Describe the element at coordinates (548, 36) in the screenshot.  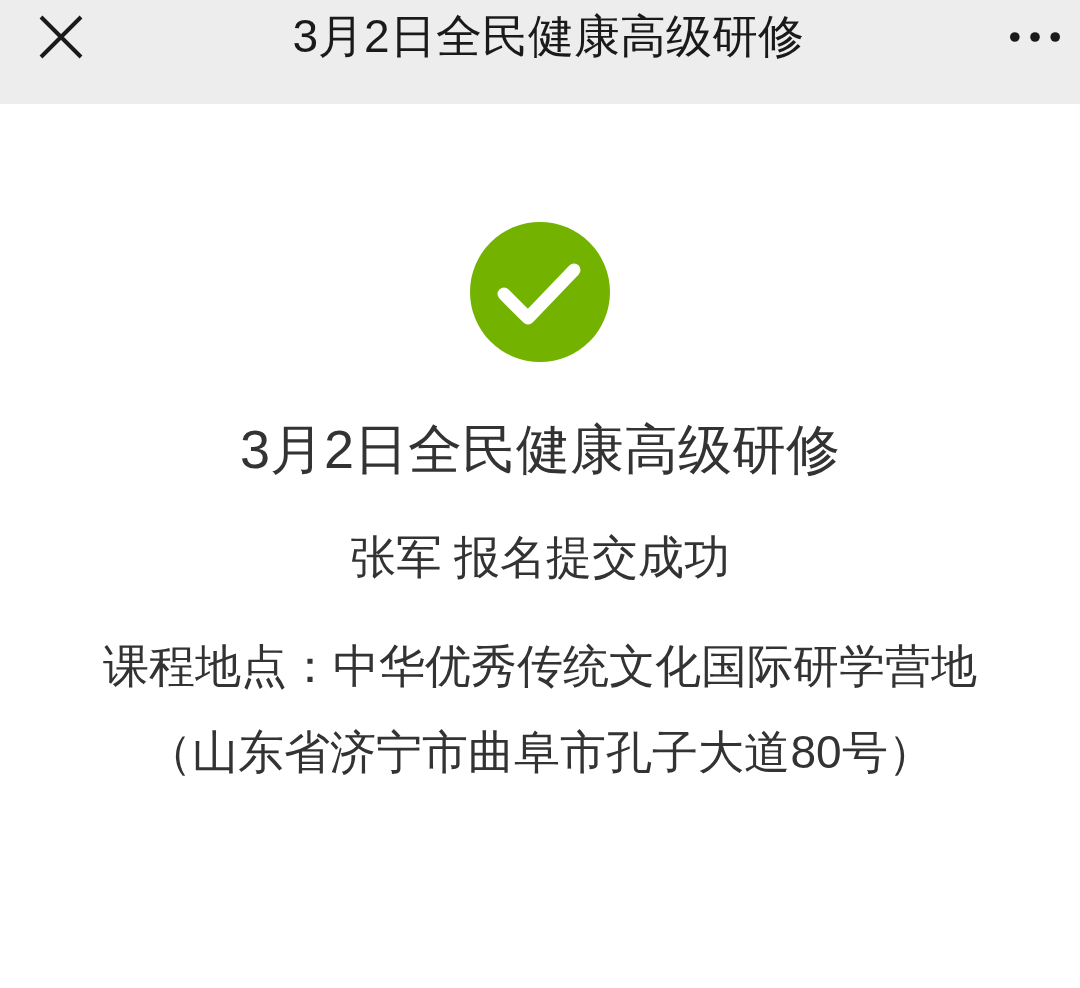
I see `window-title: 3月2日全民健康高级研修` at that location.